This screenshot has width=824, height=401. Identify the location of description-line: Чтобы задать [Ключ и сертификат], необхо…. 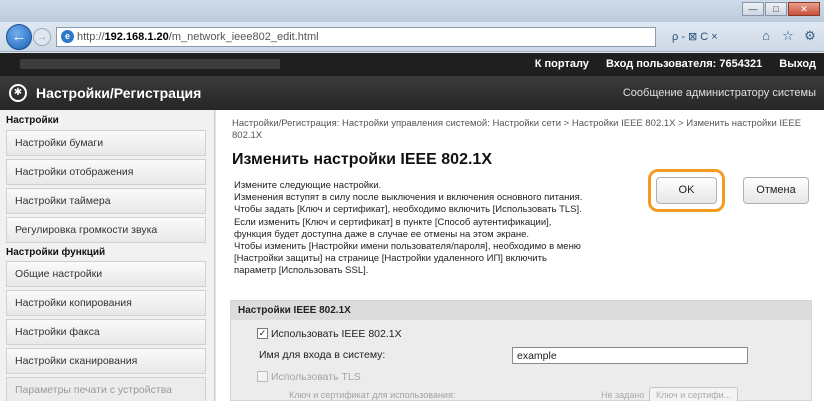
(408, 210).